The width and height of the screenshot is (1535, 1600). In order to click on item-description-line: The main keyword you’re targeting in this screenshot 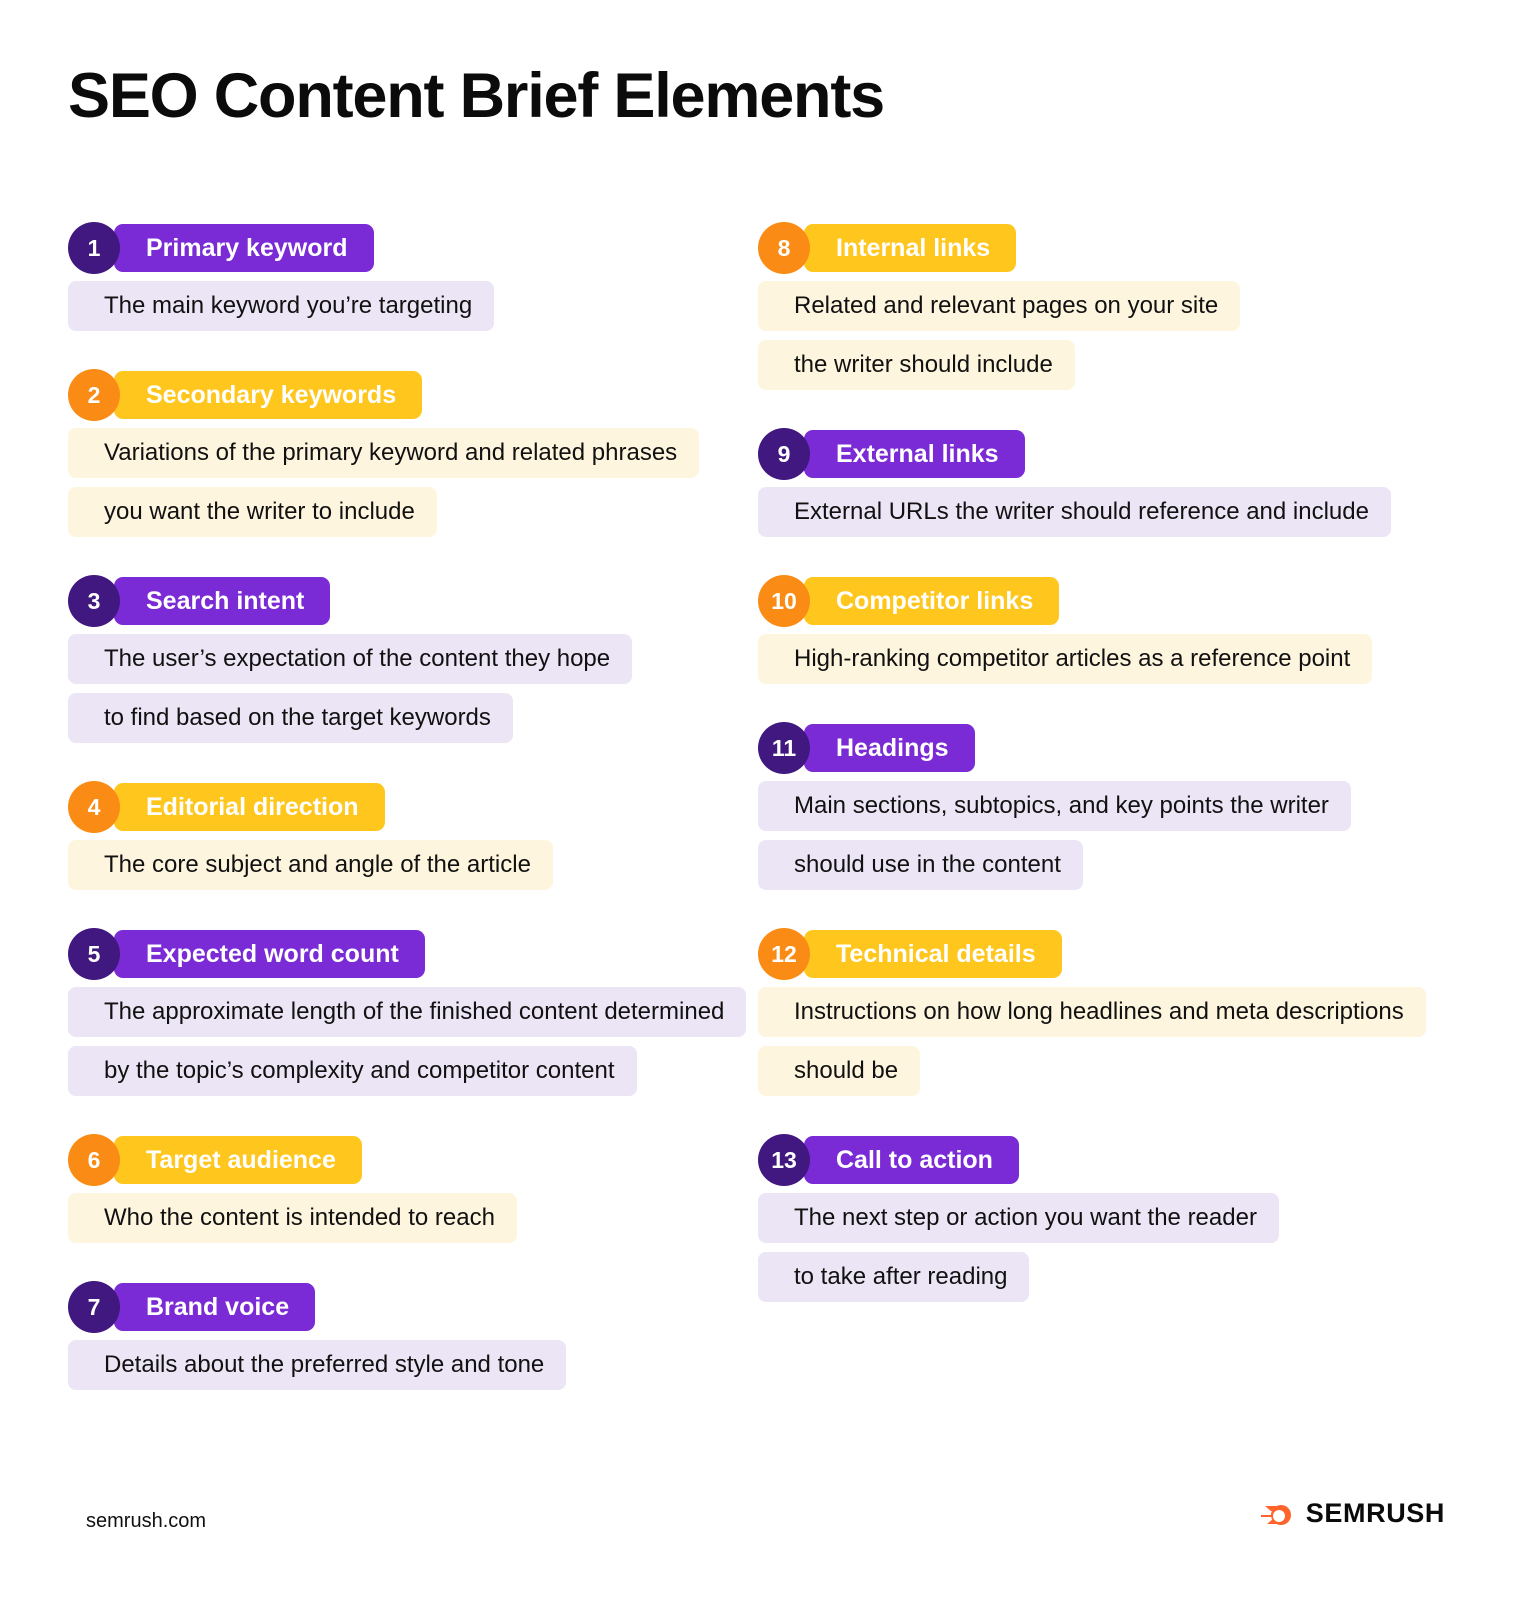, I will do `click(281, 306)`.